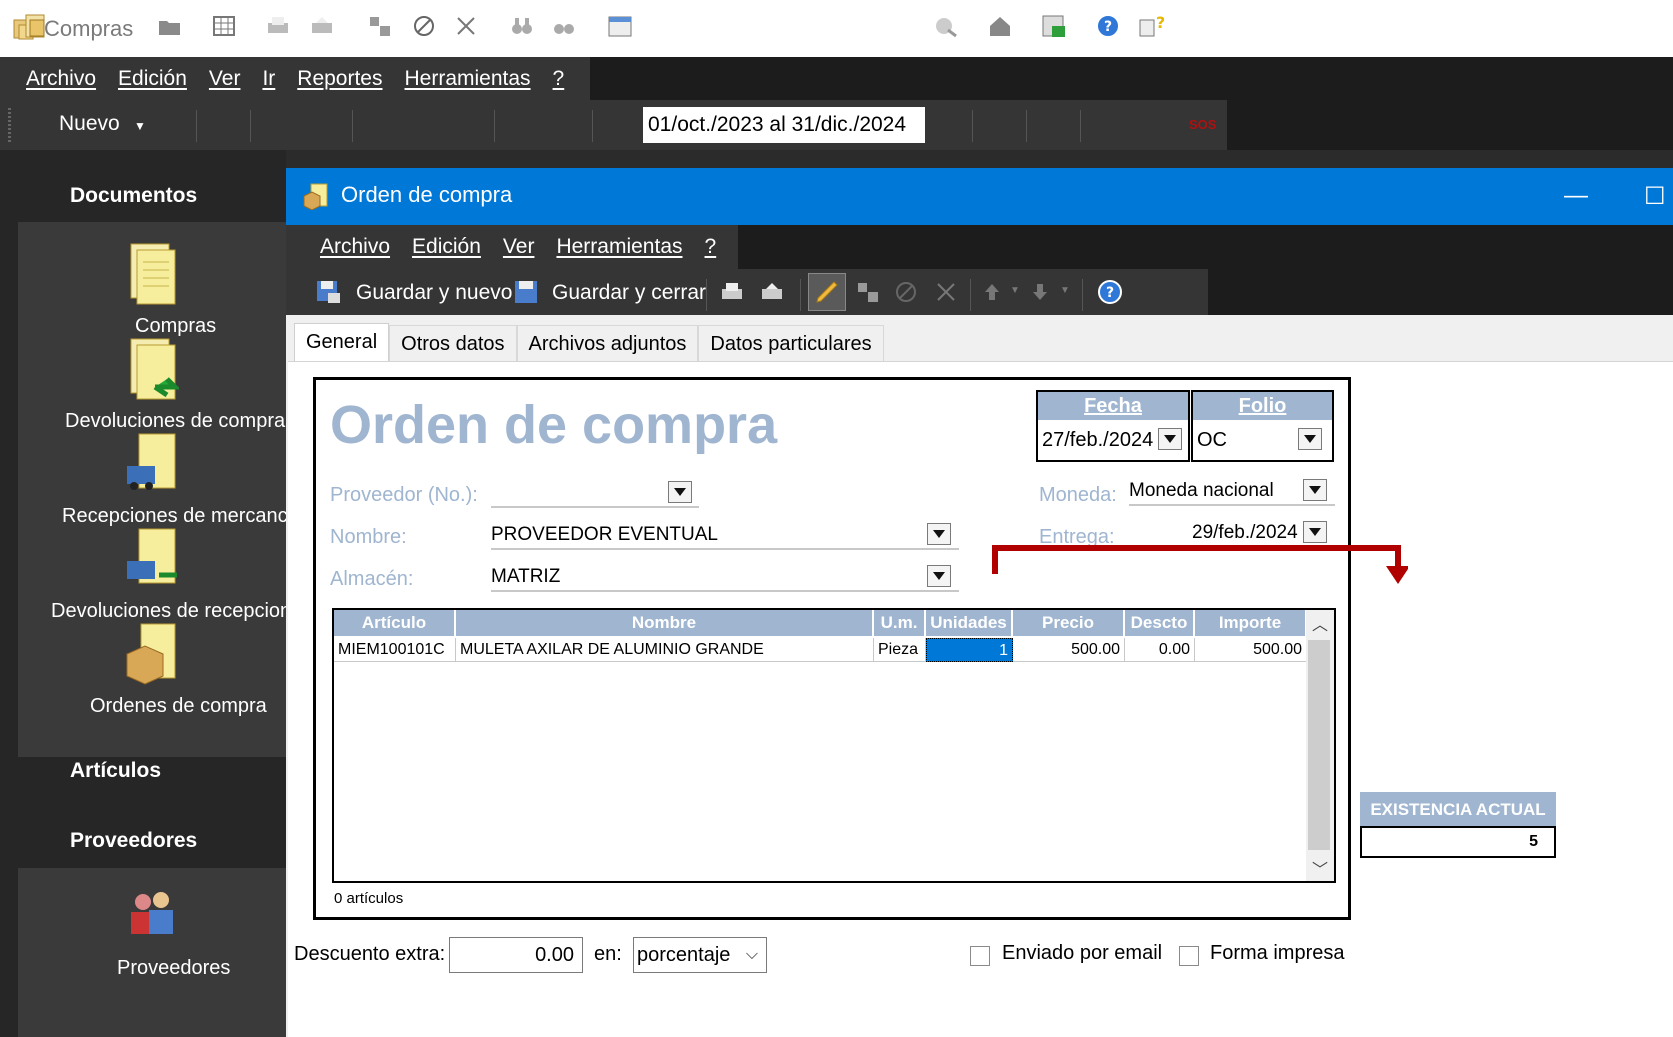 The image size is (1673, 1037). Describe the element at coordinates (559, 79) in the screenshot. I see `menu-help: ?` at that location.